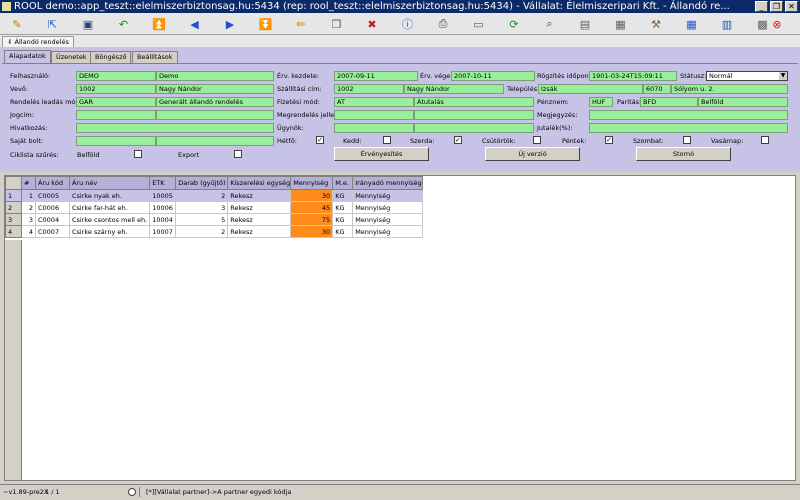  Describe the element at coordinates (17, 24) in the screenshot. I see `edit-icon: ✎` at that location.